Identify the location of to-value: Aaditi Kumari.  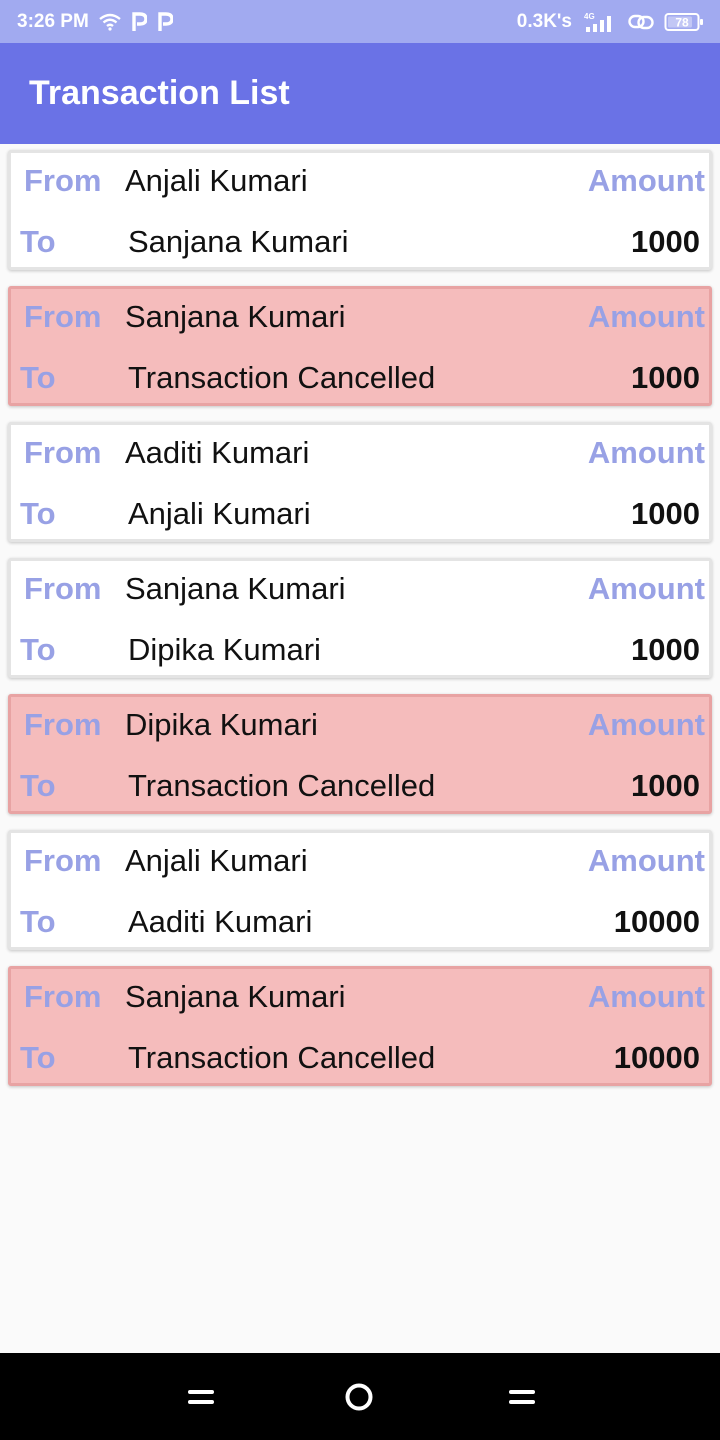
(220, 921).